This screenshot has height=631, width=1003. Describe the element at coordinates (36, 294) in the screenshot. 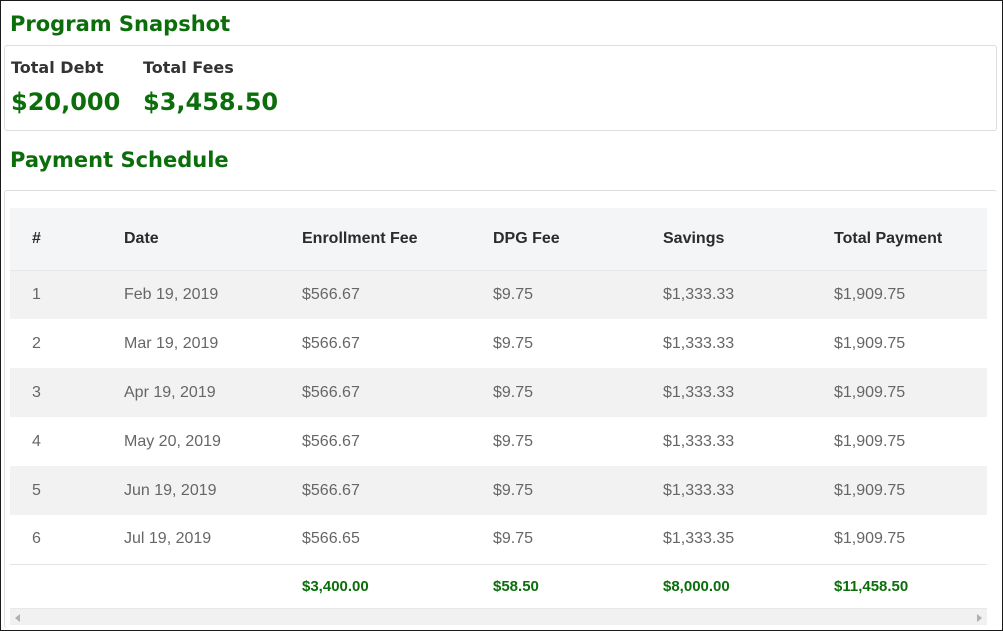

I see `row-number-cell: 1` at that location.